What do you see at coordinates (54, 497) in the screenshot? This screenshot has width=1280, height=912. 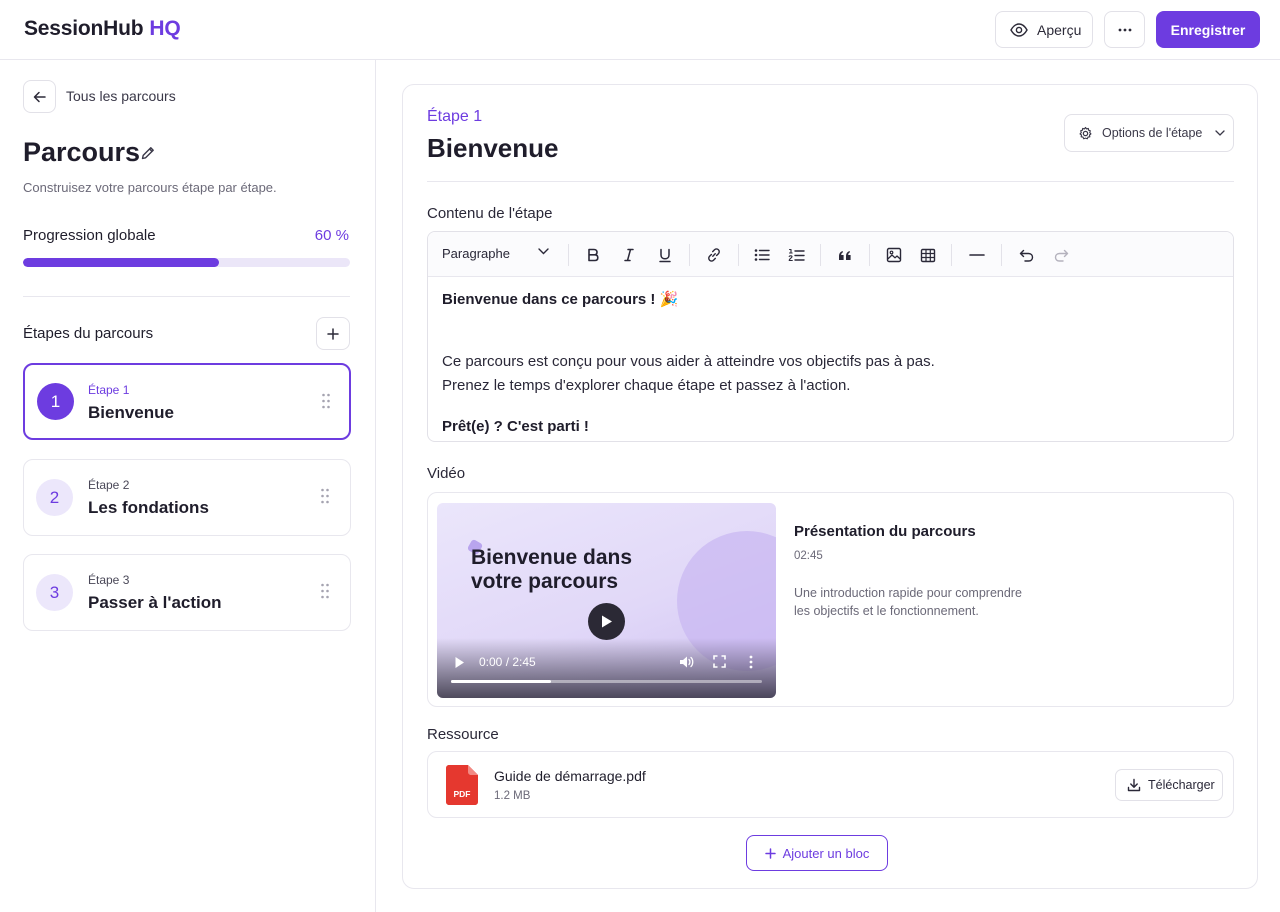 I see `step-number: 2` at bounding box center [54, 497].